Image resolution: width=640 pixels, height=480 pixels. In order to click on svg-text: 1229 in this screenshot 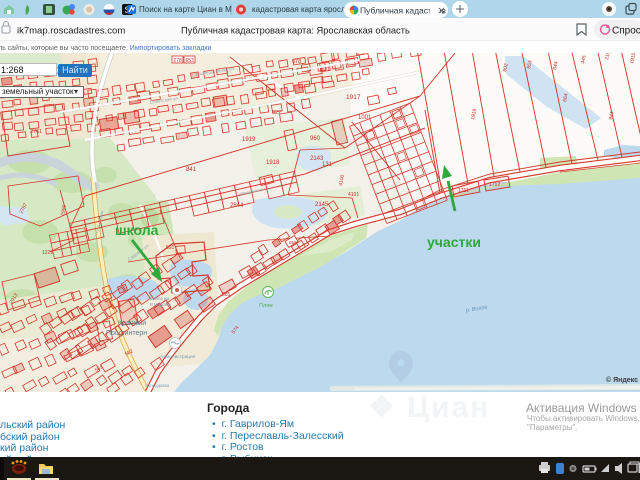, I will do `click(47, 253)`.